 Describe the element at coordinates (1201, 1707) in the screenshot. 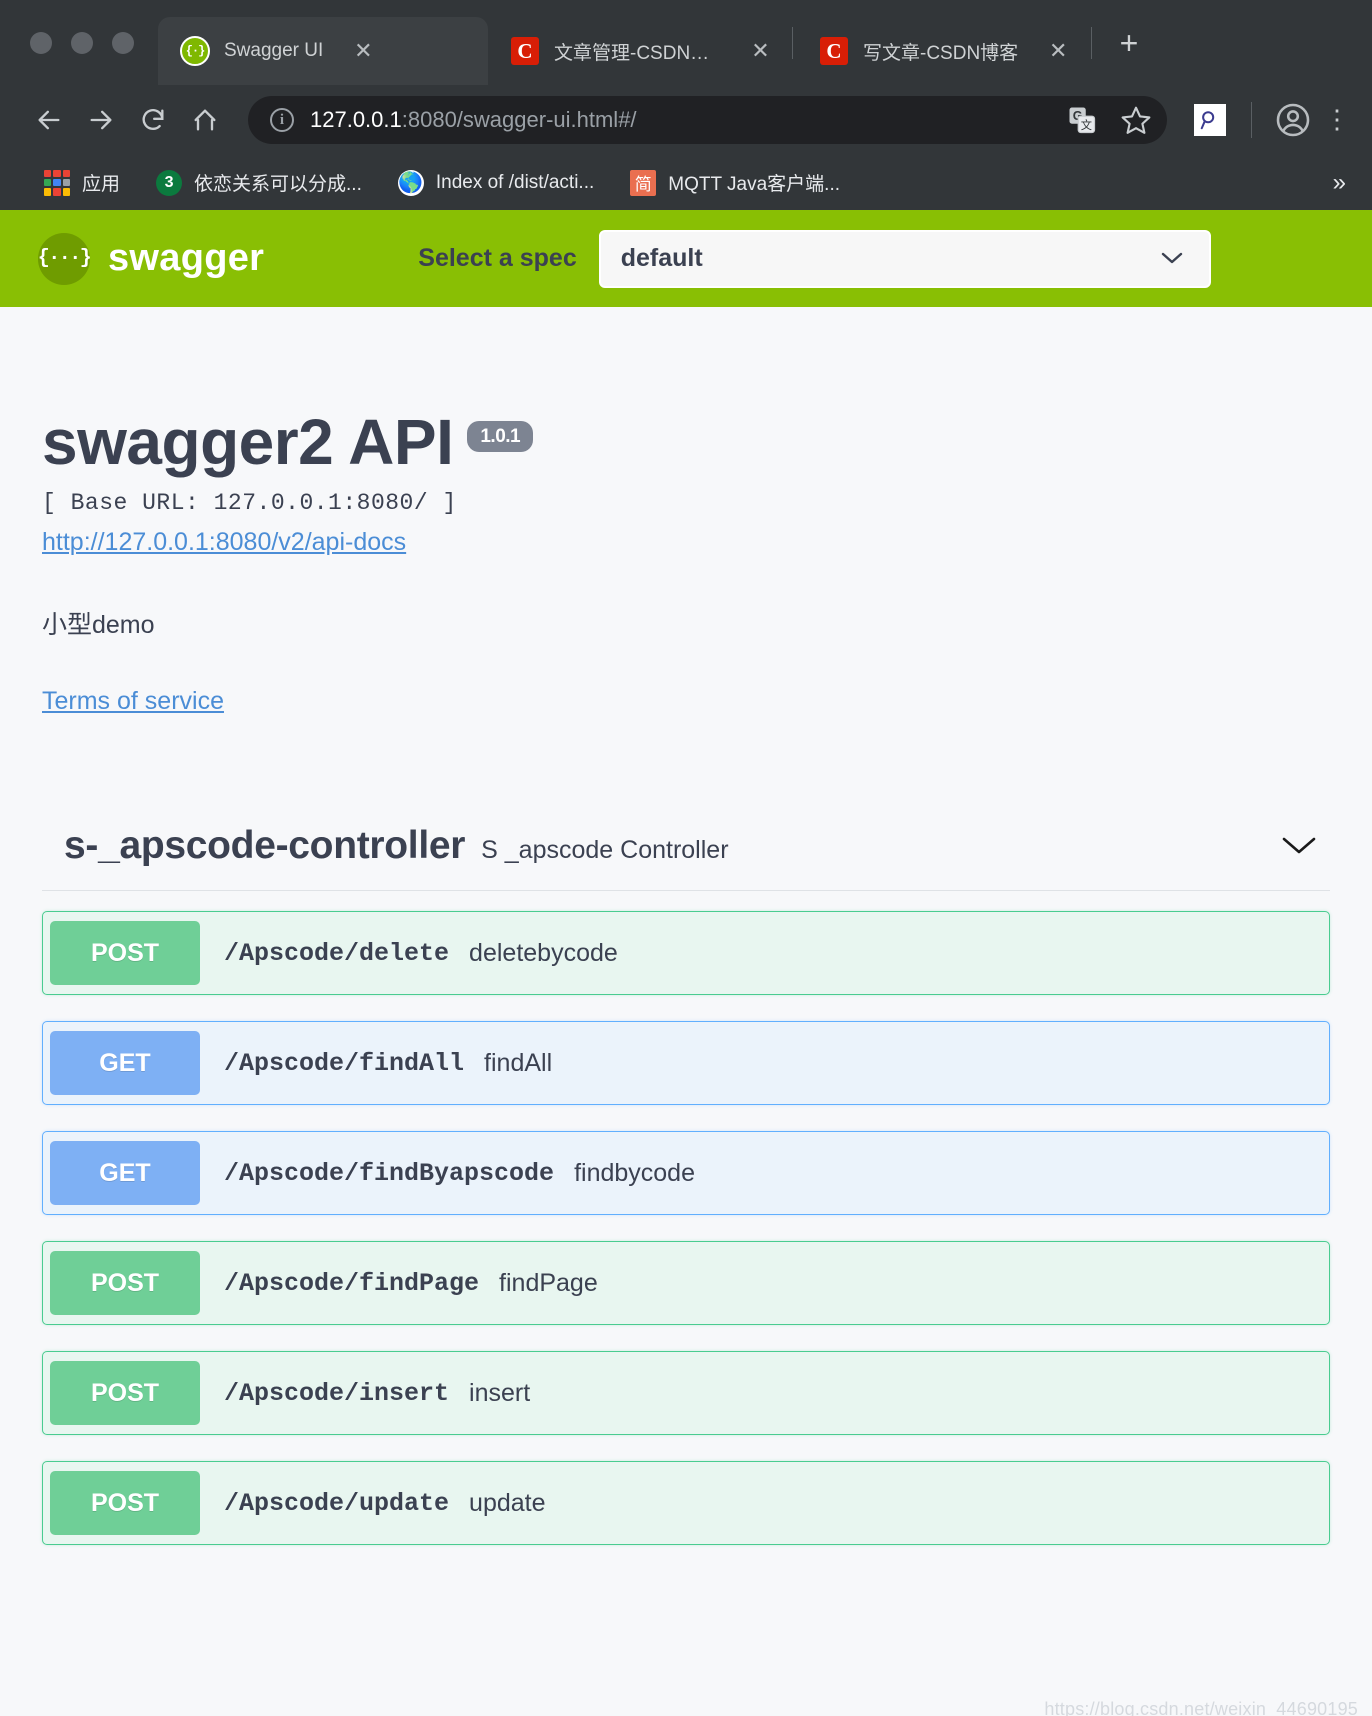

I see `watermark: https://blog.csdn.net/weixin_44690195` at that location.